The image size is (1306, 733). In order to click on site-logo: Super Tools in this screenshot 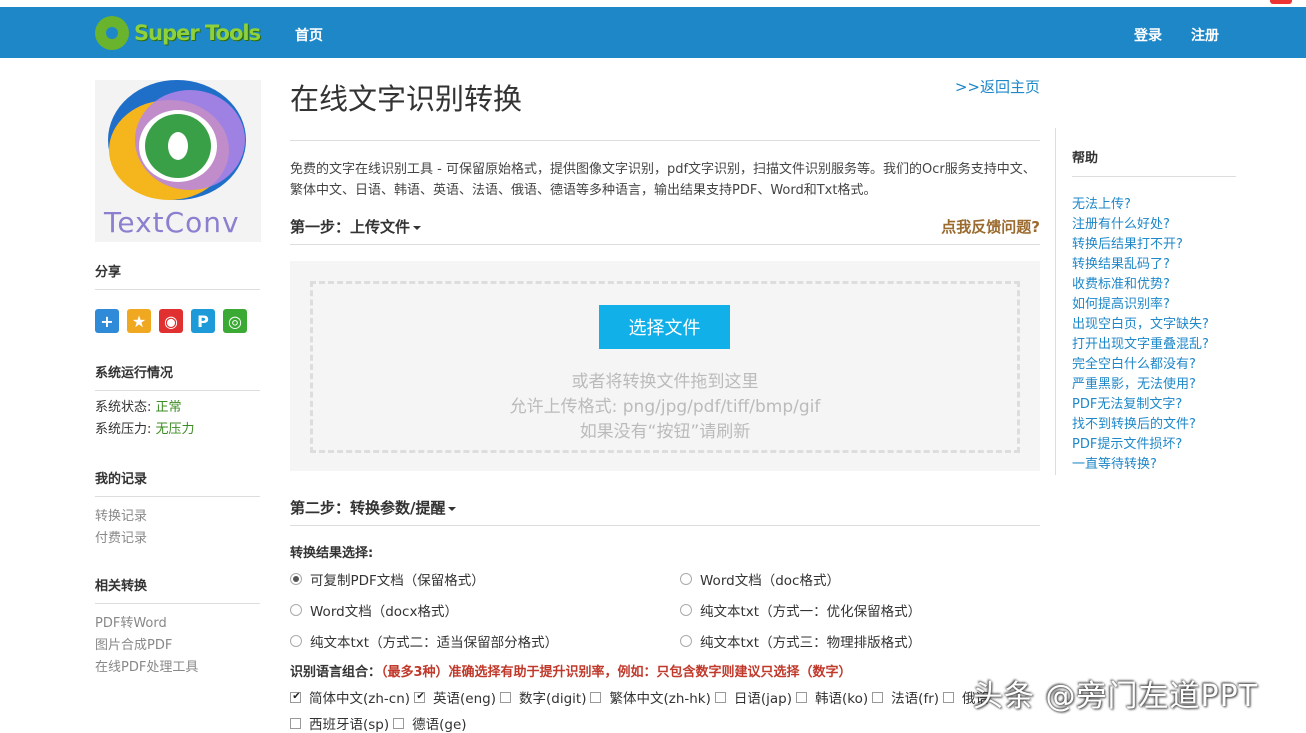, I will do `click(177, 33)`.